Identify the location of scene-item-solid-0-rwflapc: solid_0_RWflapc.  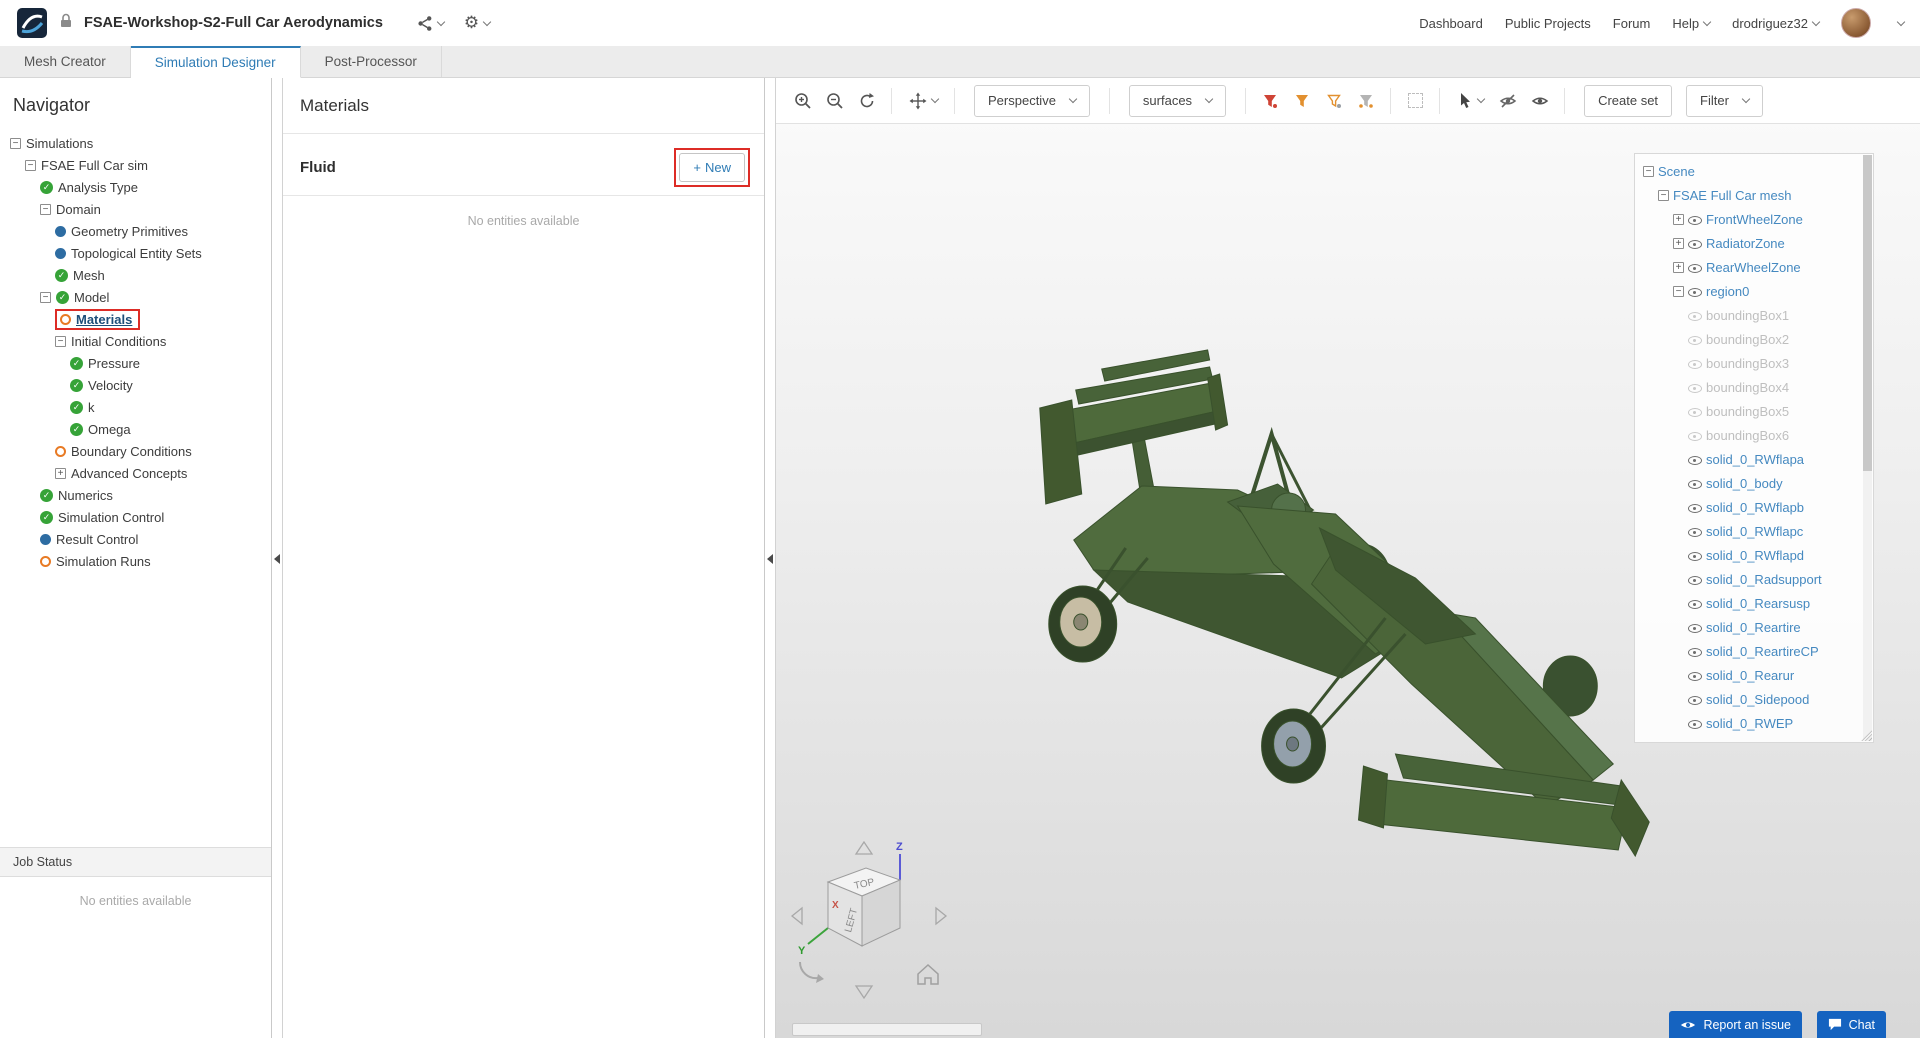
(1750, 531).